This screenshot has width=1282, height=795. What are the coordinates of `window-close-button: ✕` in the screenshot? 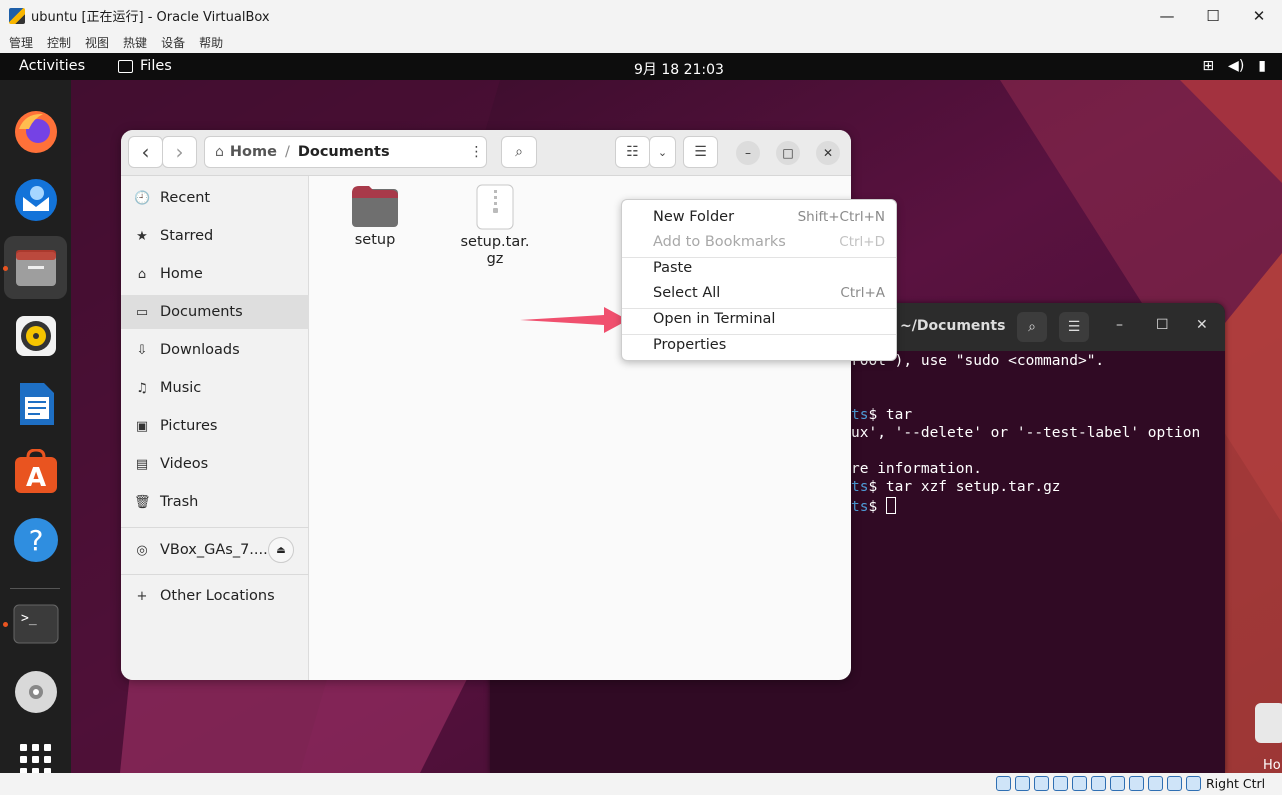 It's located at (828, 153).